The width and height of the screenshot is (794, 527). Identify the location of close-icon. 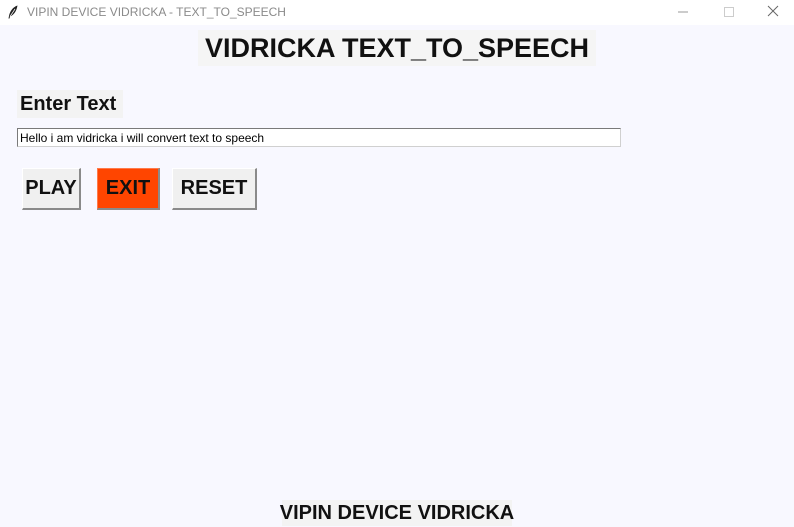
(773, 13).